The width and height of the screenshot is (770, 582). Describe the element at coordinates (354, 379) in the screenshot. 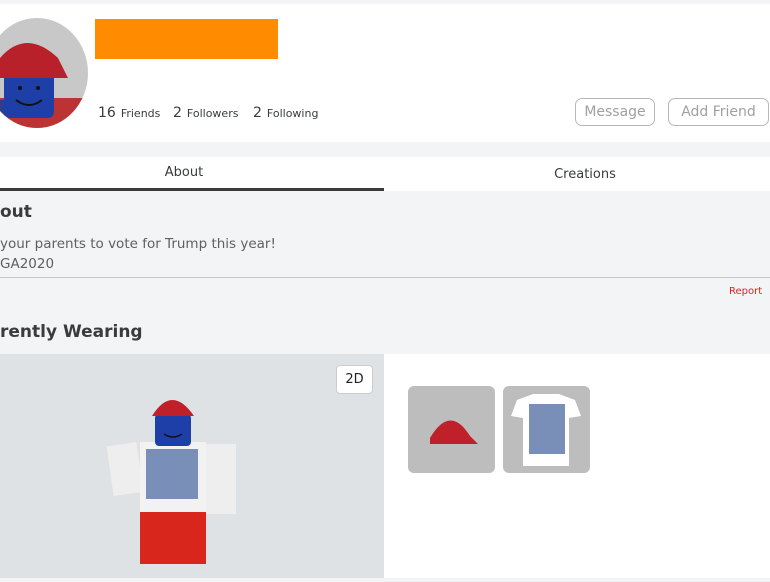

I see `toggle-2d-button: 2D` at that location.